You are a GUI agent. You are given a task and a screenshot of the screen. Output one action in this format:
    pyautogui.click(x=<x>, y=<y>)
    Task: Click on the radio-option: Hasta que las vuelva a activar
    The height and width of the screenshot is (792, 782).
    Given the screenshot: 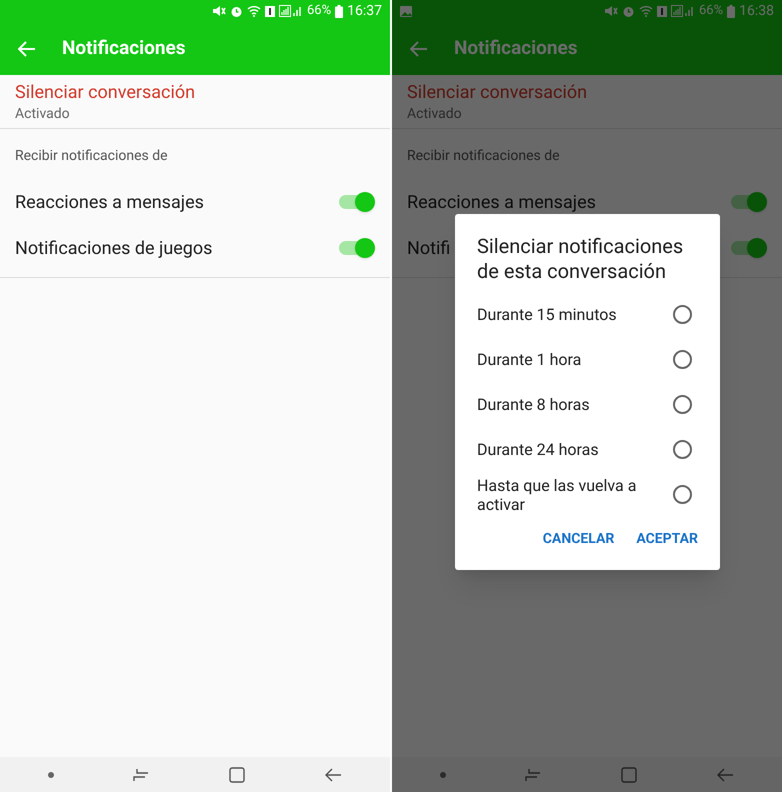 What is the action you would take?
    pyautogui.click(x=587, y=494)
    